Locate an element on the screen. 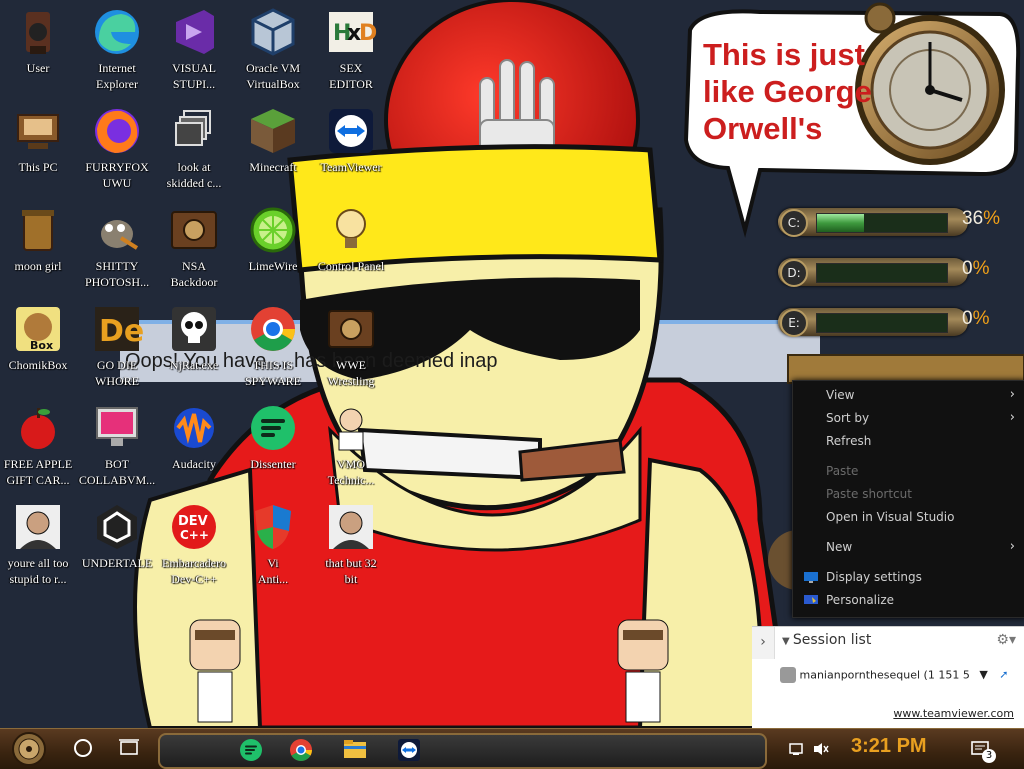 The image size is (1024, 769). desktop-icon-label: WWE Wrestling is located at coordinates (351, 373).